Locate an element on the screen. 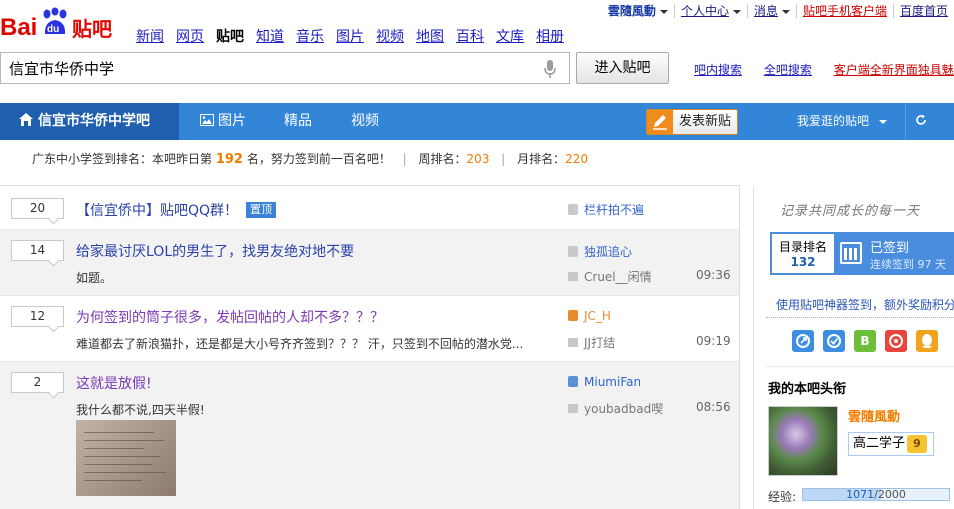 This screenshot has width=954, height=509. thread-title: 这就是放假! is located at coordinates (114, 383).